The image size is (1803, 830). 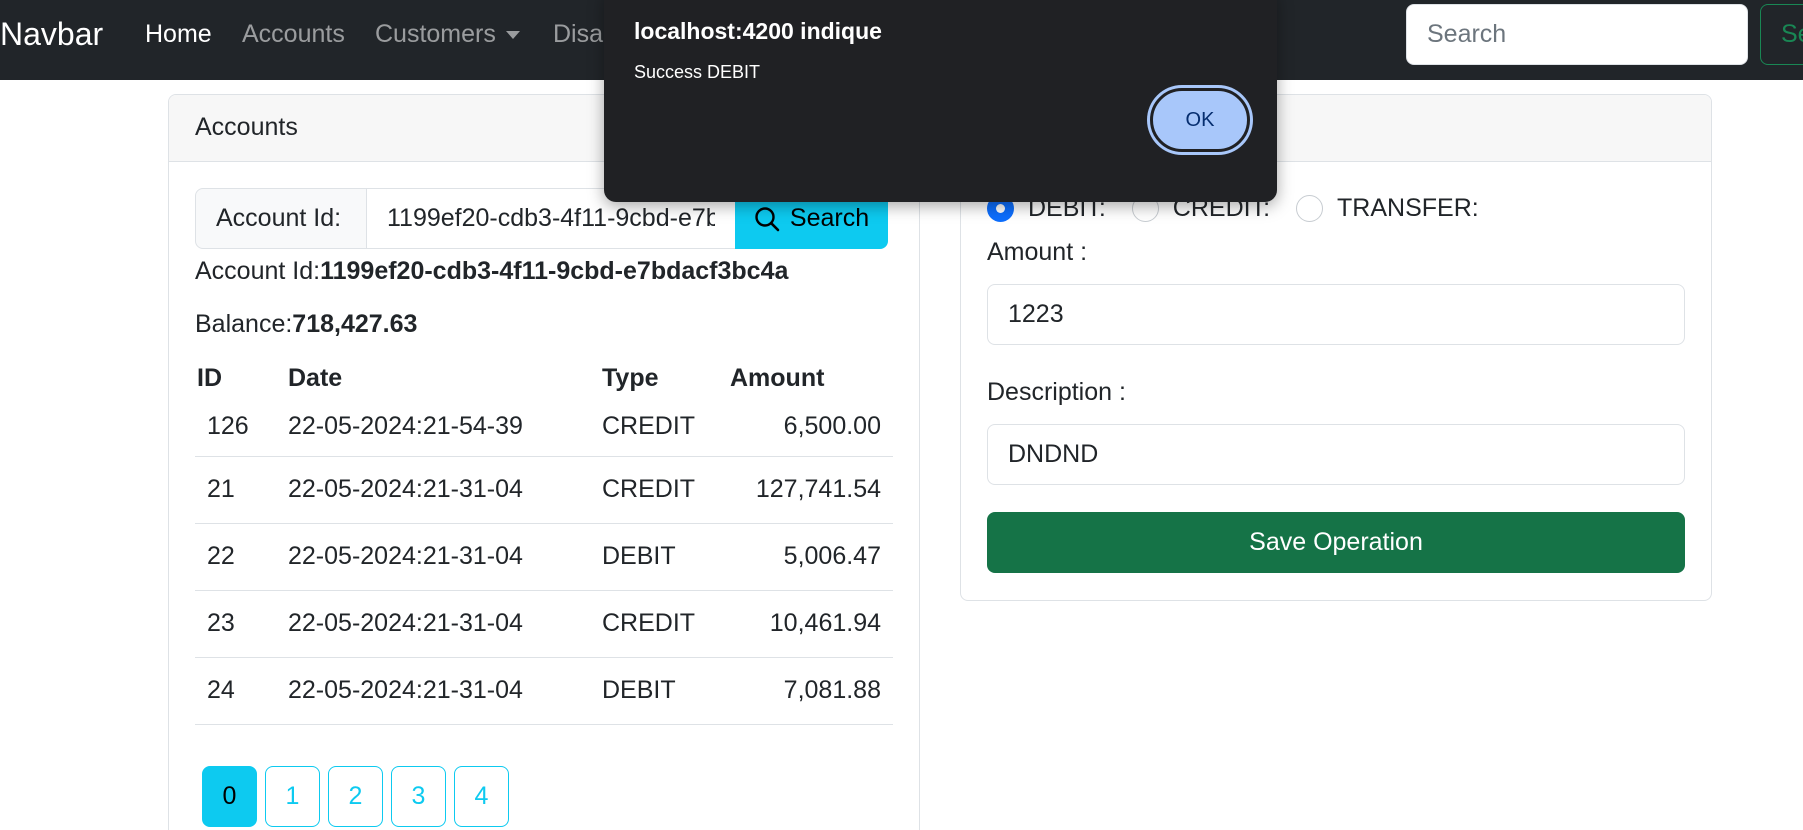 I want to click on page-button-0: 0, so click(x=229, y=796).